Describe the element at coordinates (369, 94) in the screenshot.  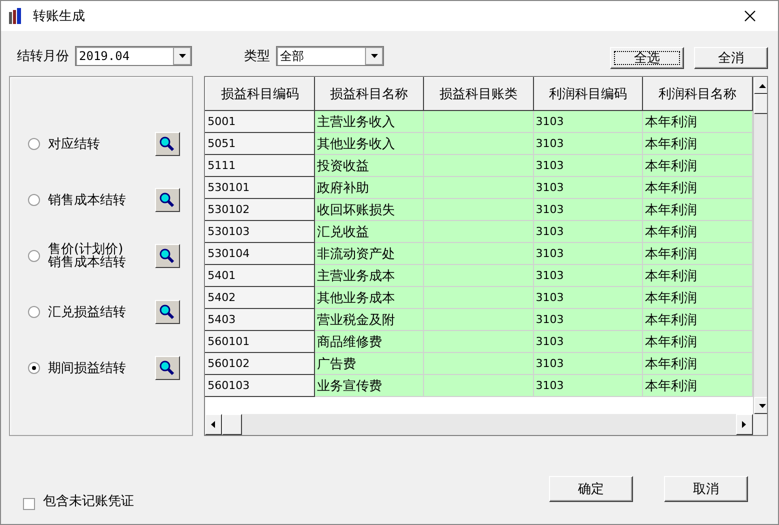
I see `column-header: 损益科目名称` at that location.